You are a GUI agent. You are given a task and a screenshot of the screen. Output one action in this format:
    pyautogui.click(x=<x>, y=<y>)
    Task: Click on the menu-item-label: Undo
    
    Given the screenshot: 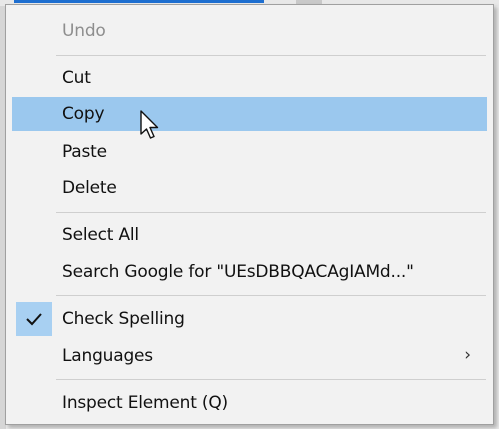 What is the action you would take?
    pyautogui.click(x=84, y=31)
    